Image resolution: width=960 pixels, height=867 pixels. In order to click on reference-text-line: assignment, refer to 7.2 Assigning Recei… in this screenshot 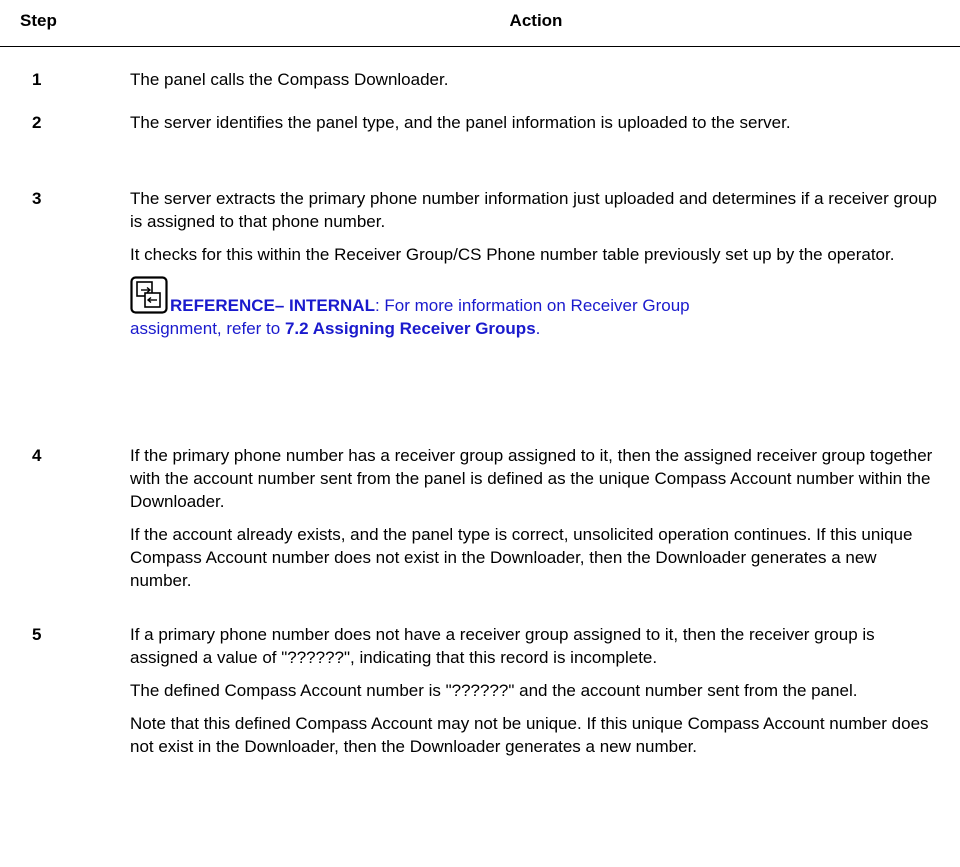, I will do `click(536, 328)`.